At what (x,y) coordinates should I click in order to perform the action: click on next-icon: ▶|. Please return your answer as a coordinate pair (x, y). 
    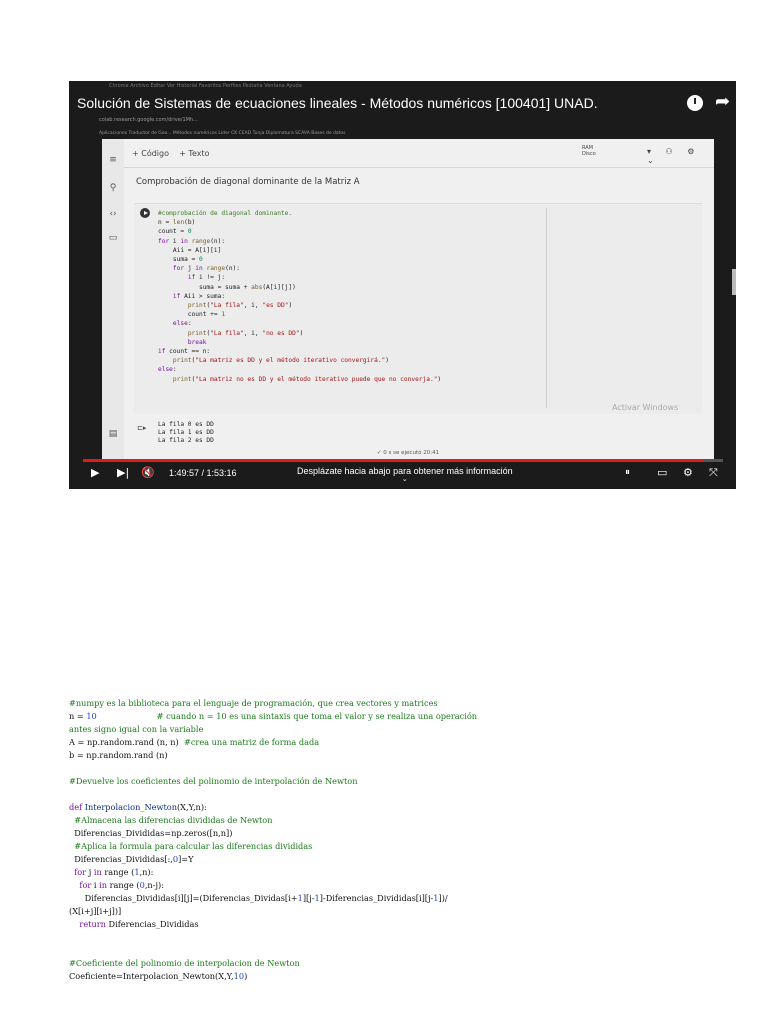
    Looking at the image, I should click on (123, 473).